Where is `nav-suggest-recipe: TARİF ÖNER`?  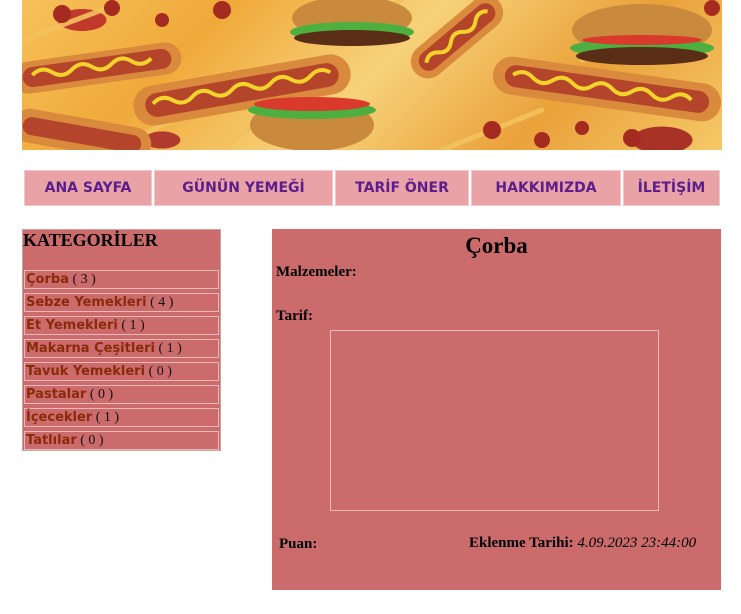 nav-suggest-recipe: TARİF ÖNER is located at coordinates (402, 188).